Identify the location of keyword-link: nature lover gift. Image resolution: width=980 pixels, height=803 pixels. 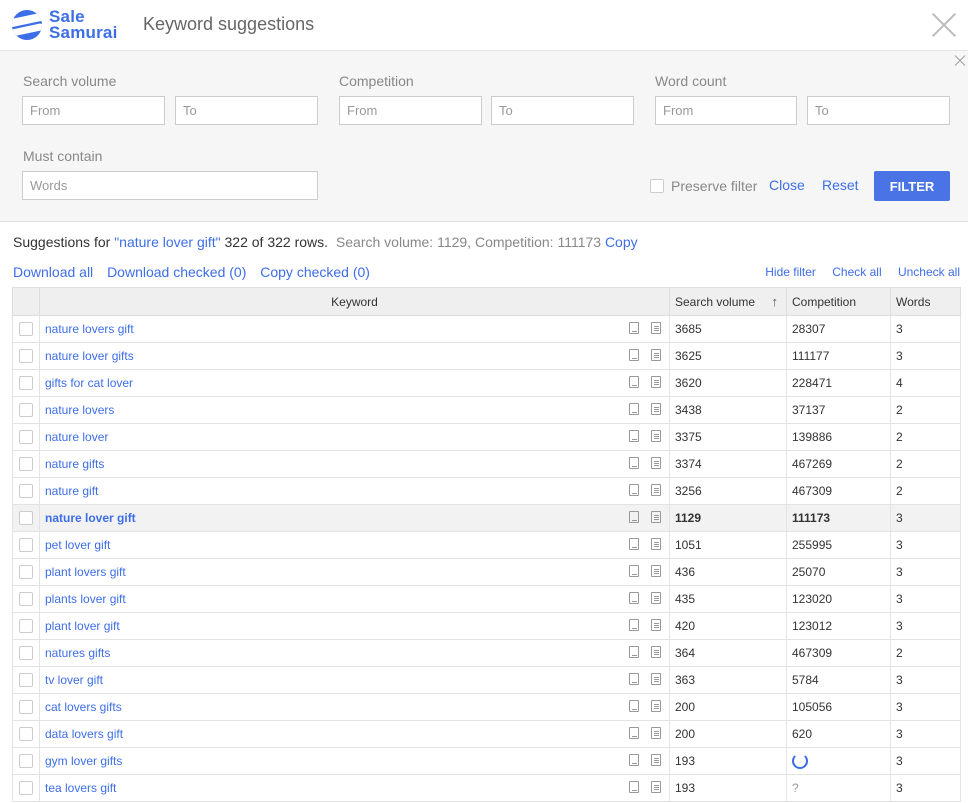
(90, 518).